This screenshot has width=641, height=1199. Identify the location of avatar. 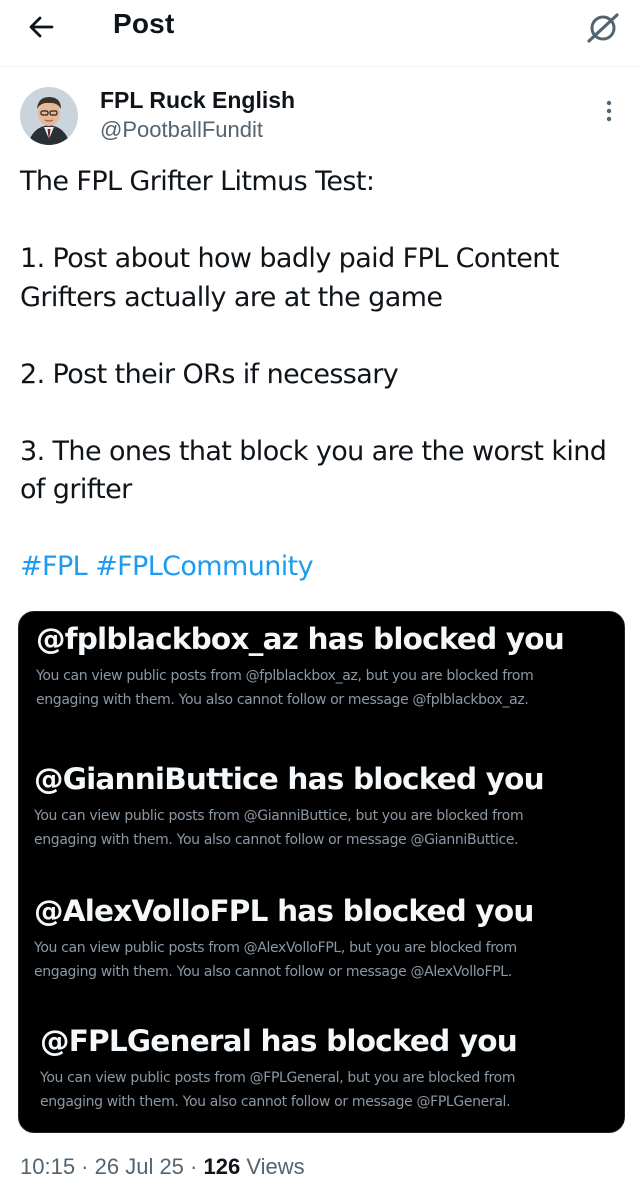
(49, 116).